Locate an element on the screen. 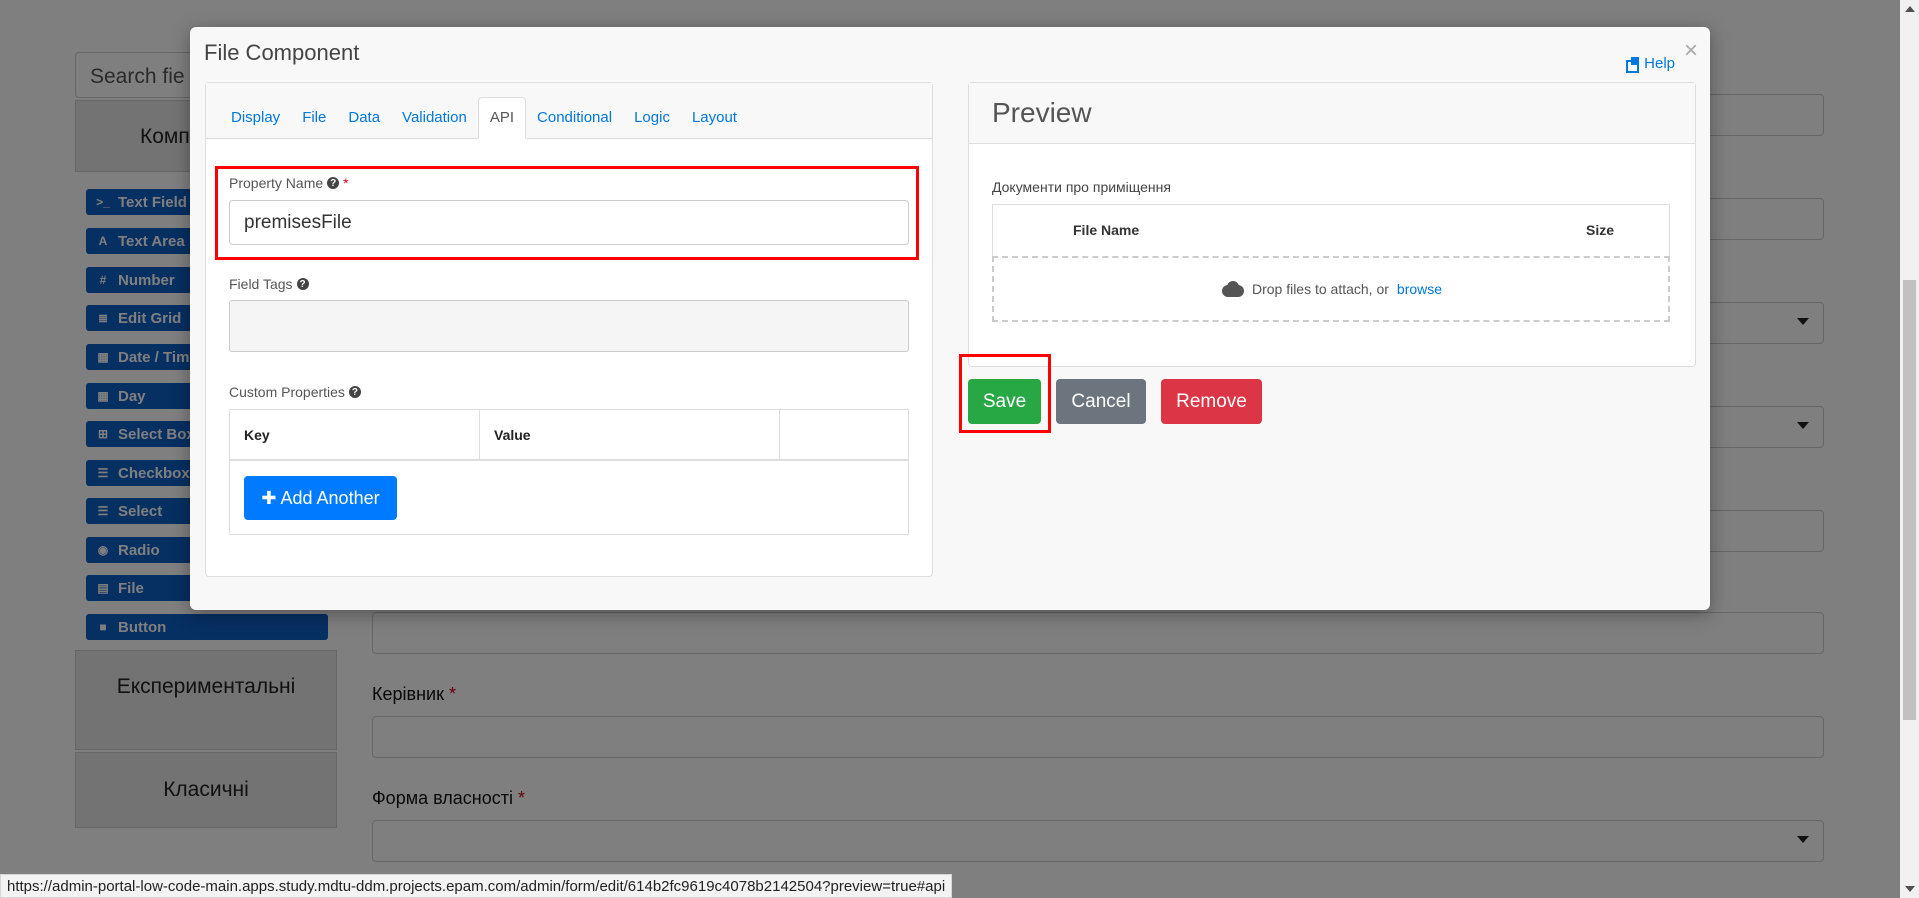 The image size is (1919, 898). column-value: Value is located at coordinates (630, 434).